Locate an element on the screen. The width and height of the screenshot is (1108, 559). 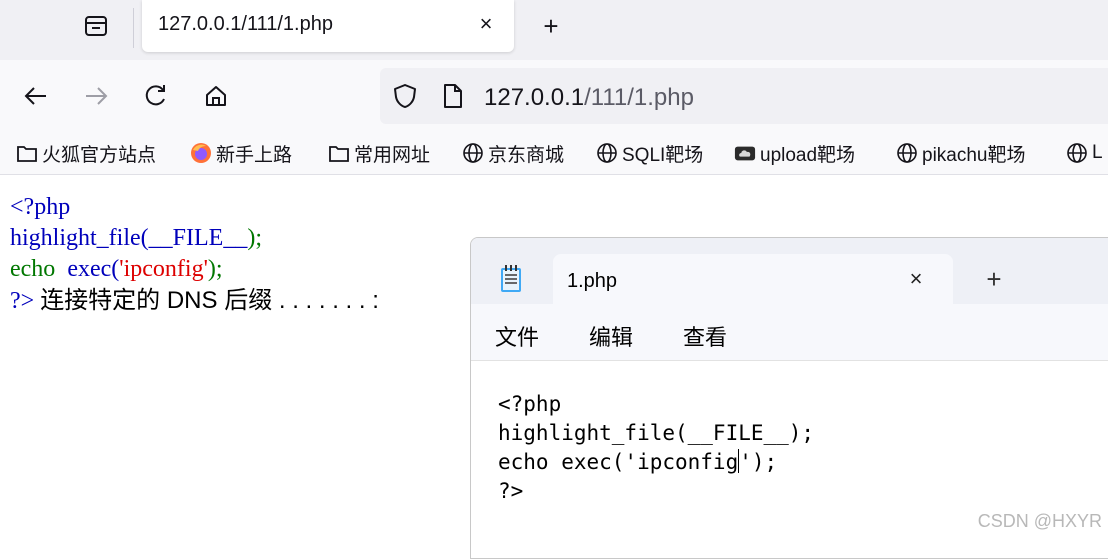
notepad-tab: 1.php × is located at coordinates (753, 279).